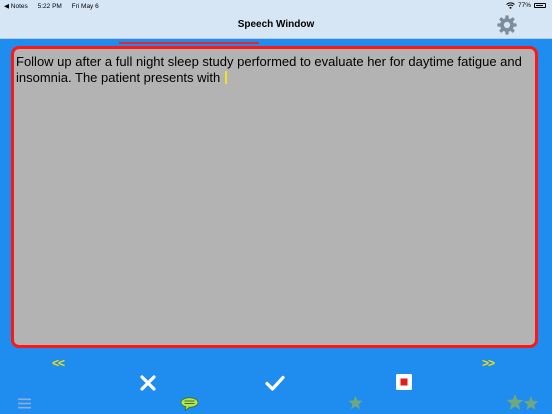 Image resolution: width=552 pixels, height=414 pixels. What do you see at coordinates (58, 363) in the screenshot?
I see `previous-button: <<` at bounding box center [58, 363].